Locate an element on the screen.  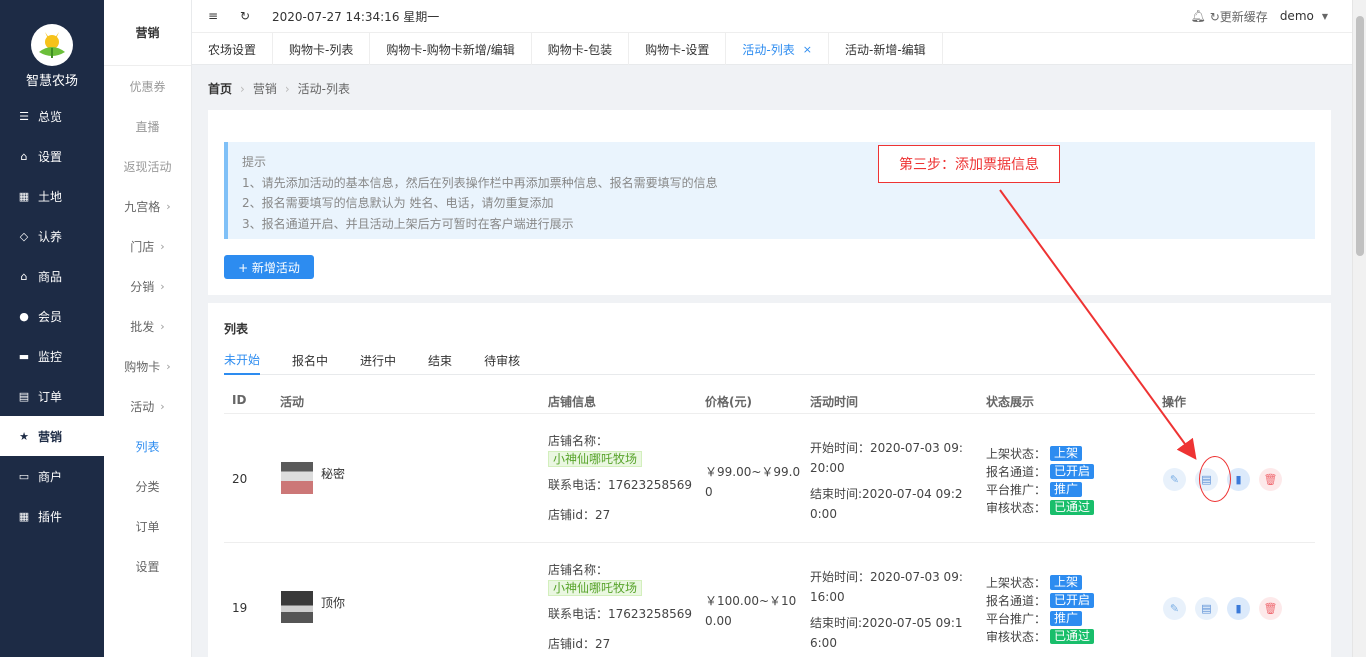
tab-activity-edit: 活动-新增-编辑 is located at coordinates (886, 49).